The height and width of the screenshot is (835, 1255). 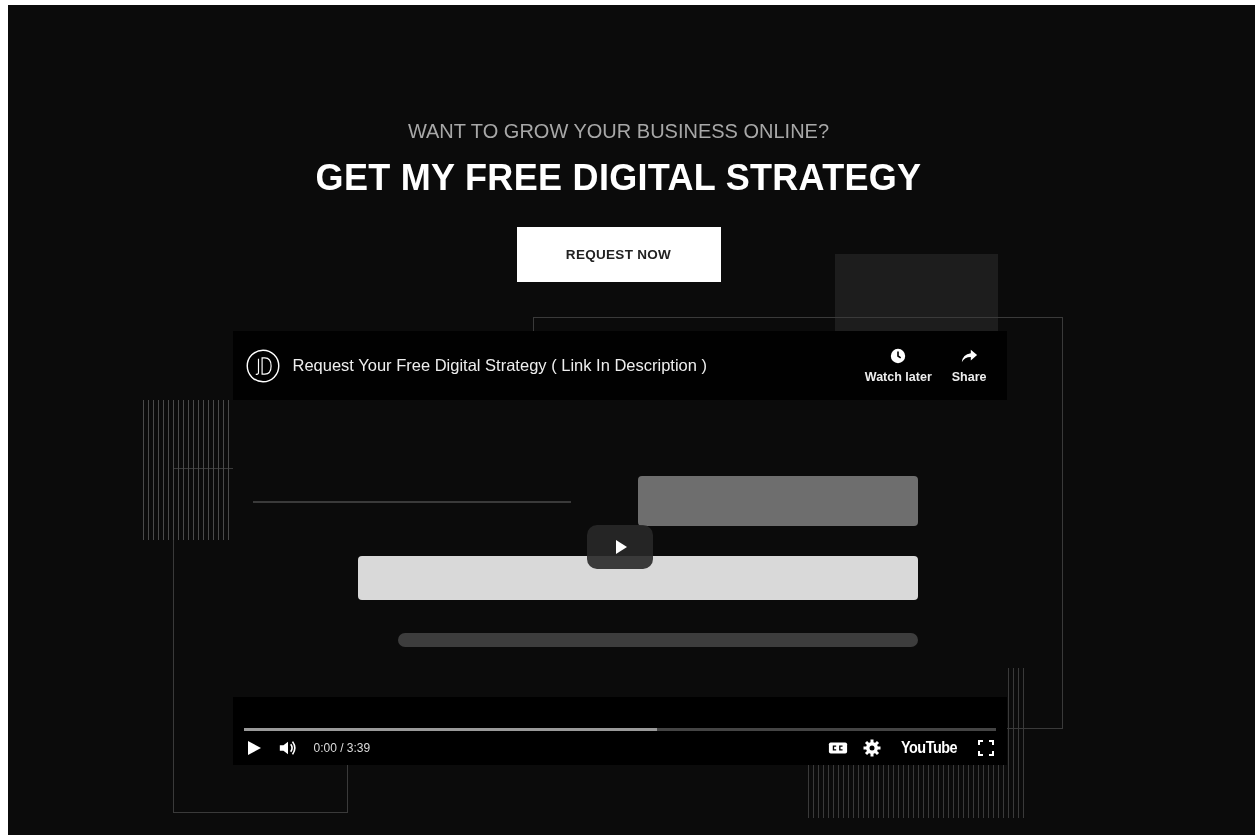 I want to click on play-button, so click(x=619, y=547).